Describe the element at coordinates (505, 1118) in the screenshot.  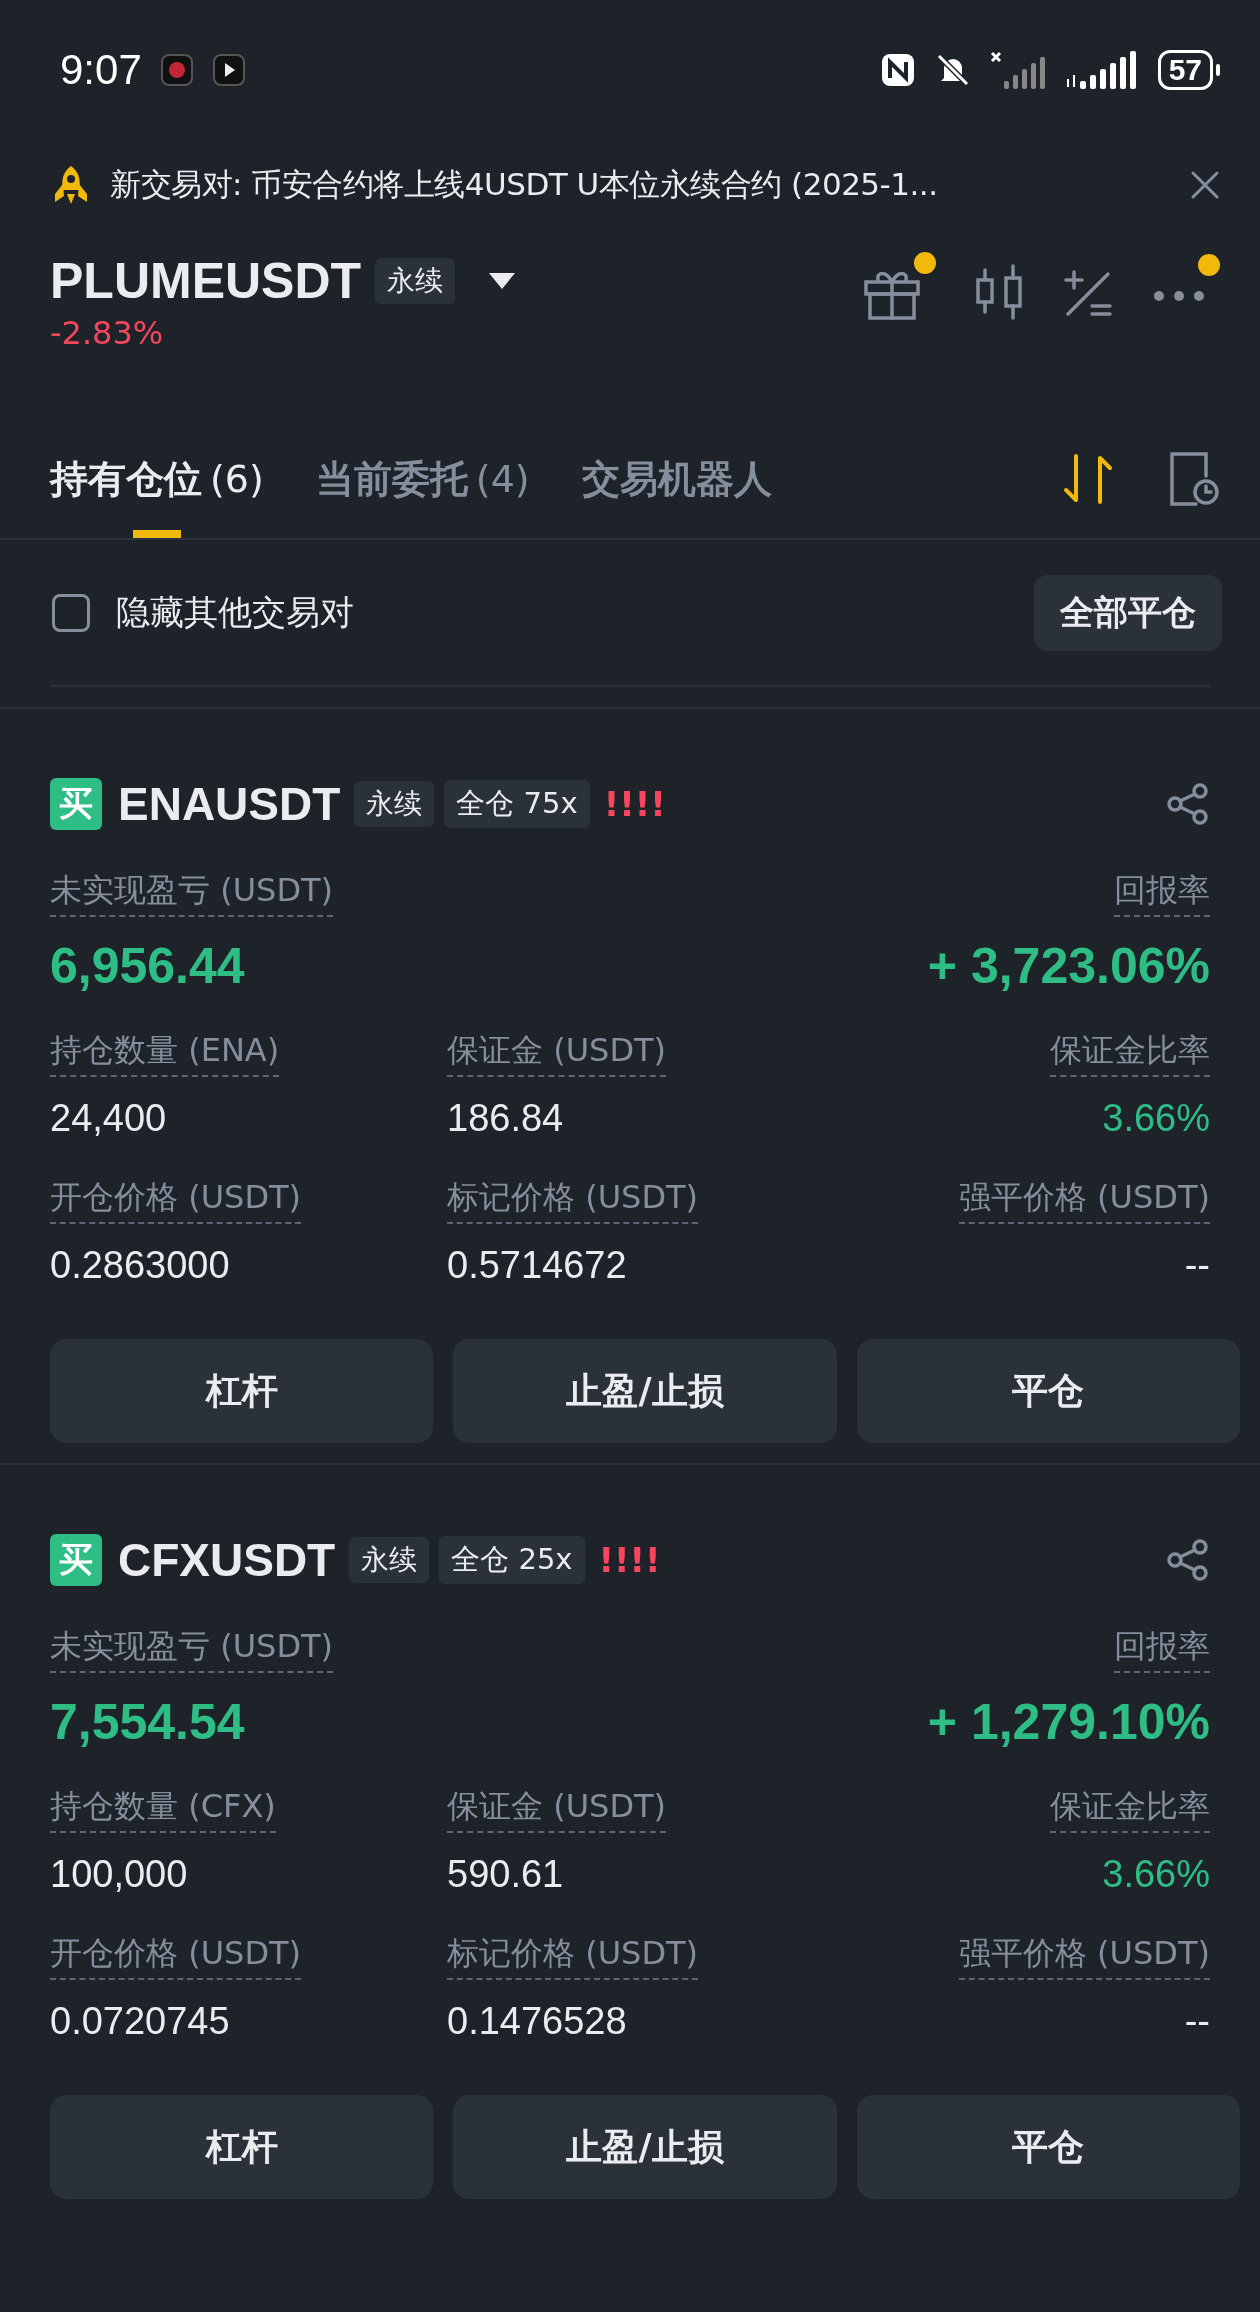
I see `field-value: 186.84` at that location.